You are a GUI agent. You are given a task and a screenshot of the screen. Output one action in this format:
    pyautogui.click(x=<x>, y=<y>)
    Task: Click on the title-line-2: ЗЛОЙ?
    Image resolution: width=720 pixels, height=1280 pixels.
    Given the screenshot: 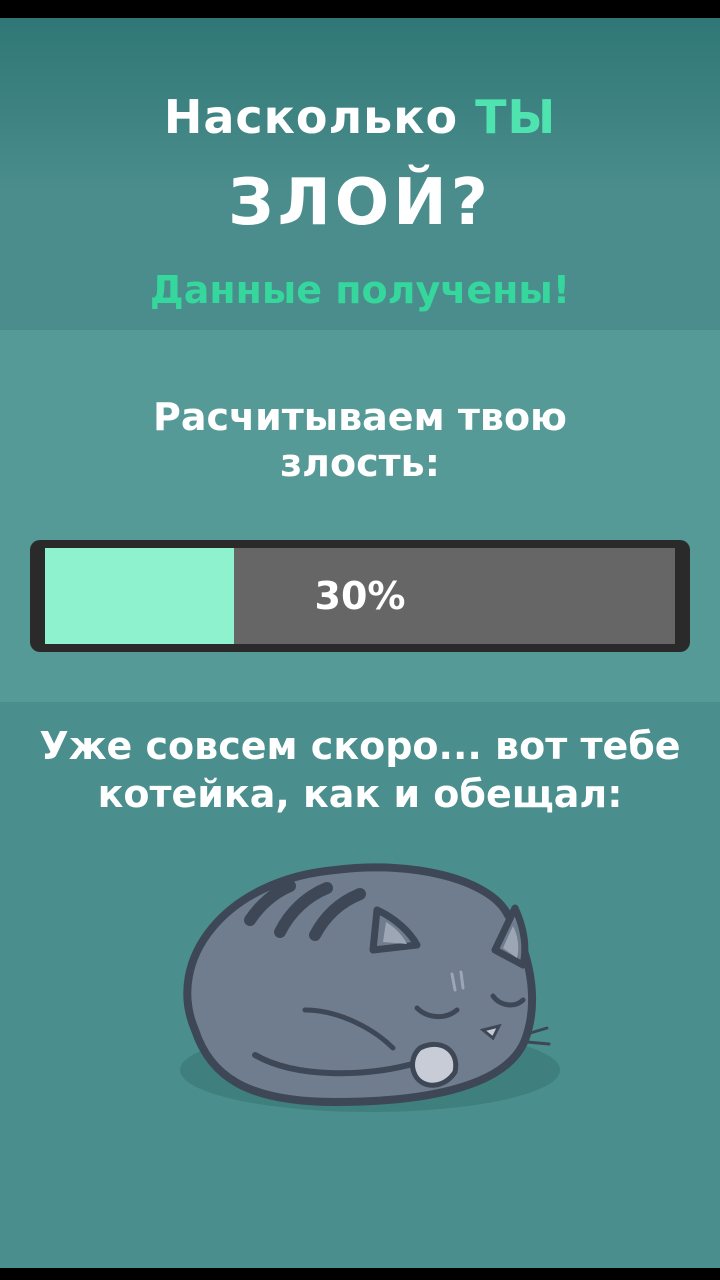 What is the action you would take?
    pyautogui.click(x=360, y=203)
    